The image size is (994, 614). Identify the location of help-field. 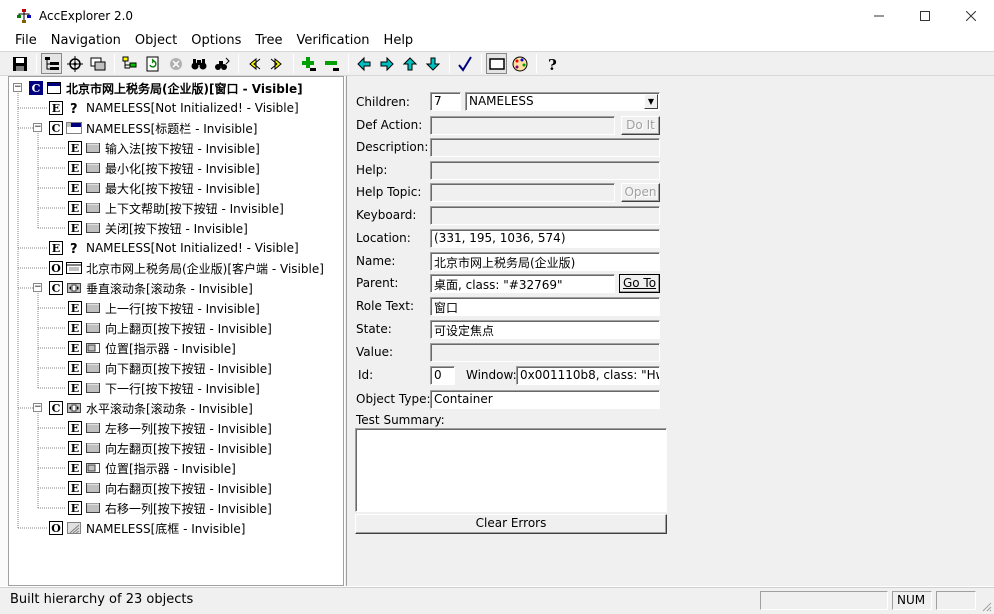
(545, 170).